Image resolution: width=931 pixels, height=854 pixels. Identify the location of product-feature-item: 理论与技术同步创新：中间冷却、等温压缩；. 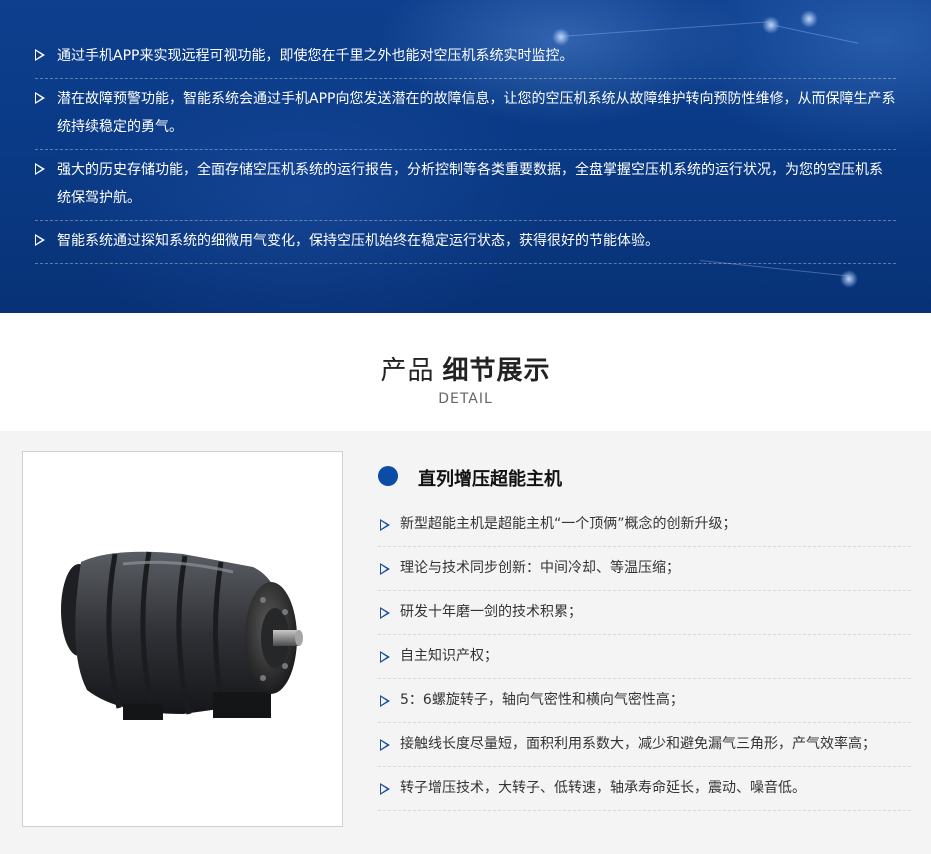
(644, 569).